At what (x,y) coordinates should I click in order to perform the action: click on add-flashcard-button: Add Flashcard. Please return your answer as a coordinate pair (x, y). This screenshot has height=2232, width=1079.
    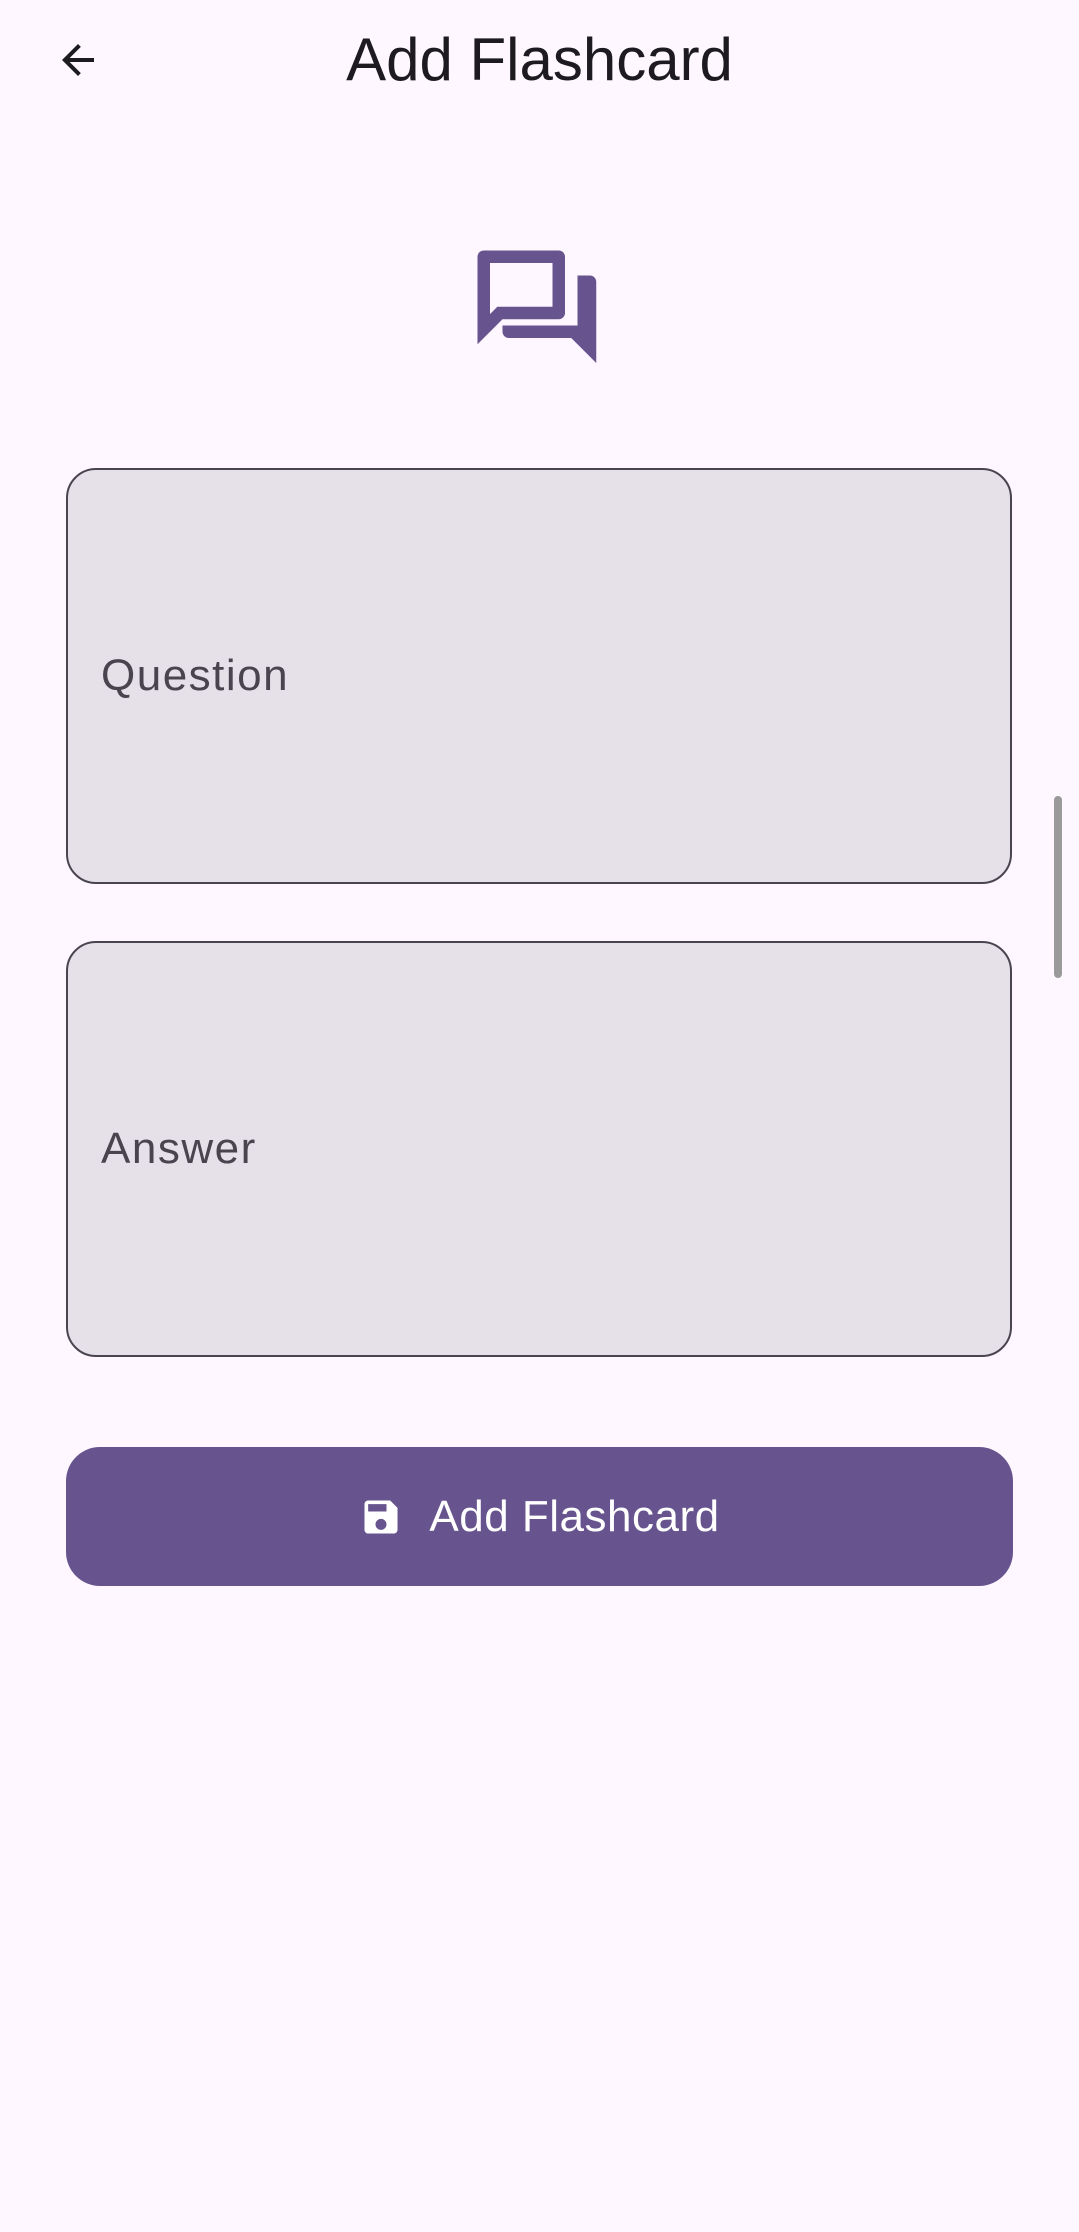
    Looking at the image, I should click on (539, 1516).